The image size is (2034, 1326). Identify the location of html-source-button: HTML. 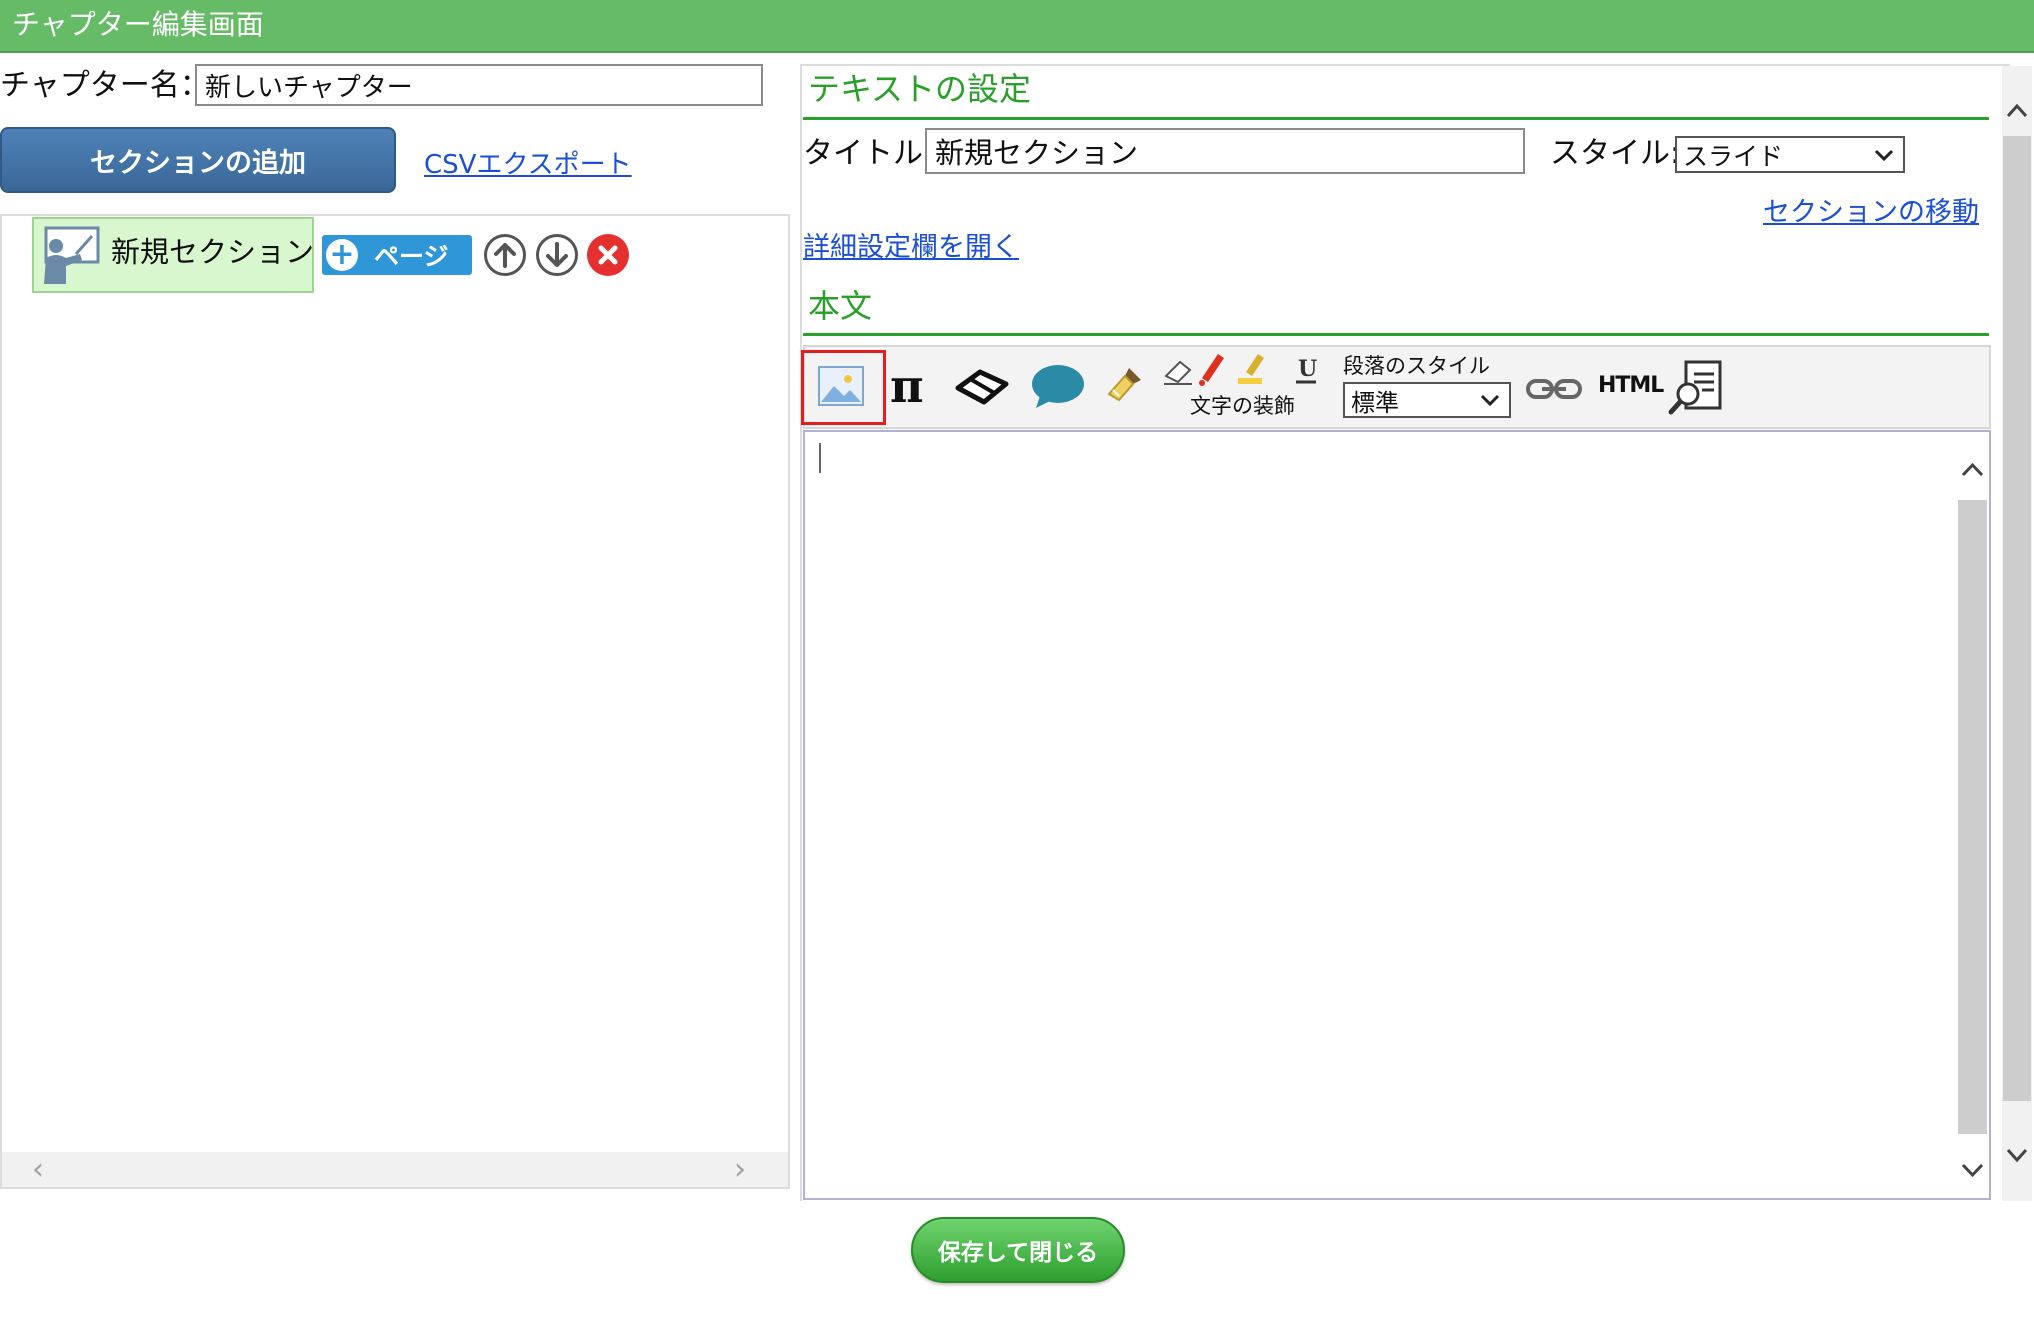
(1631, 386).